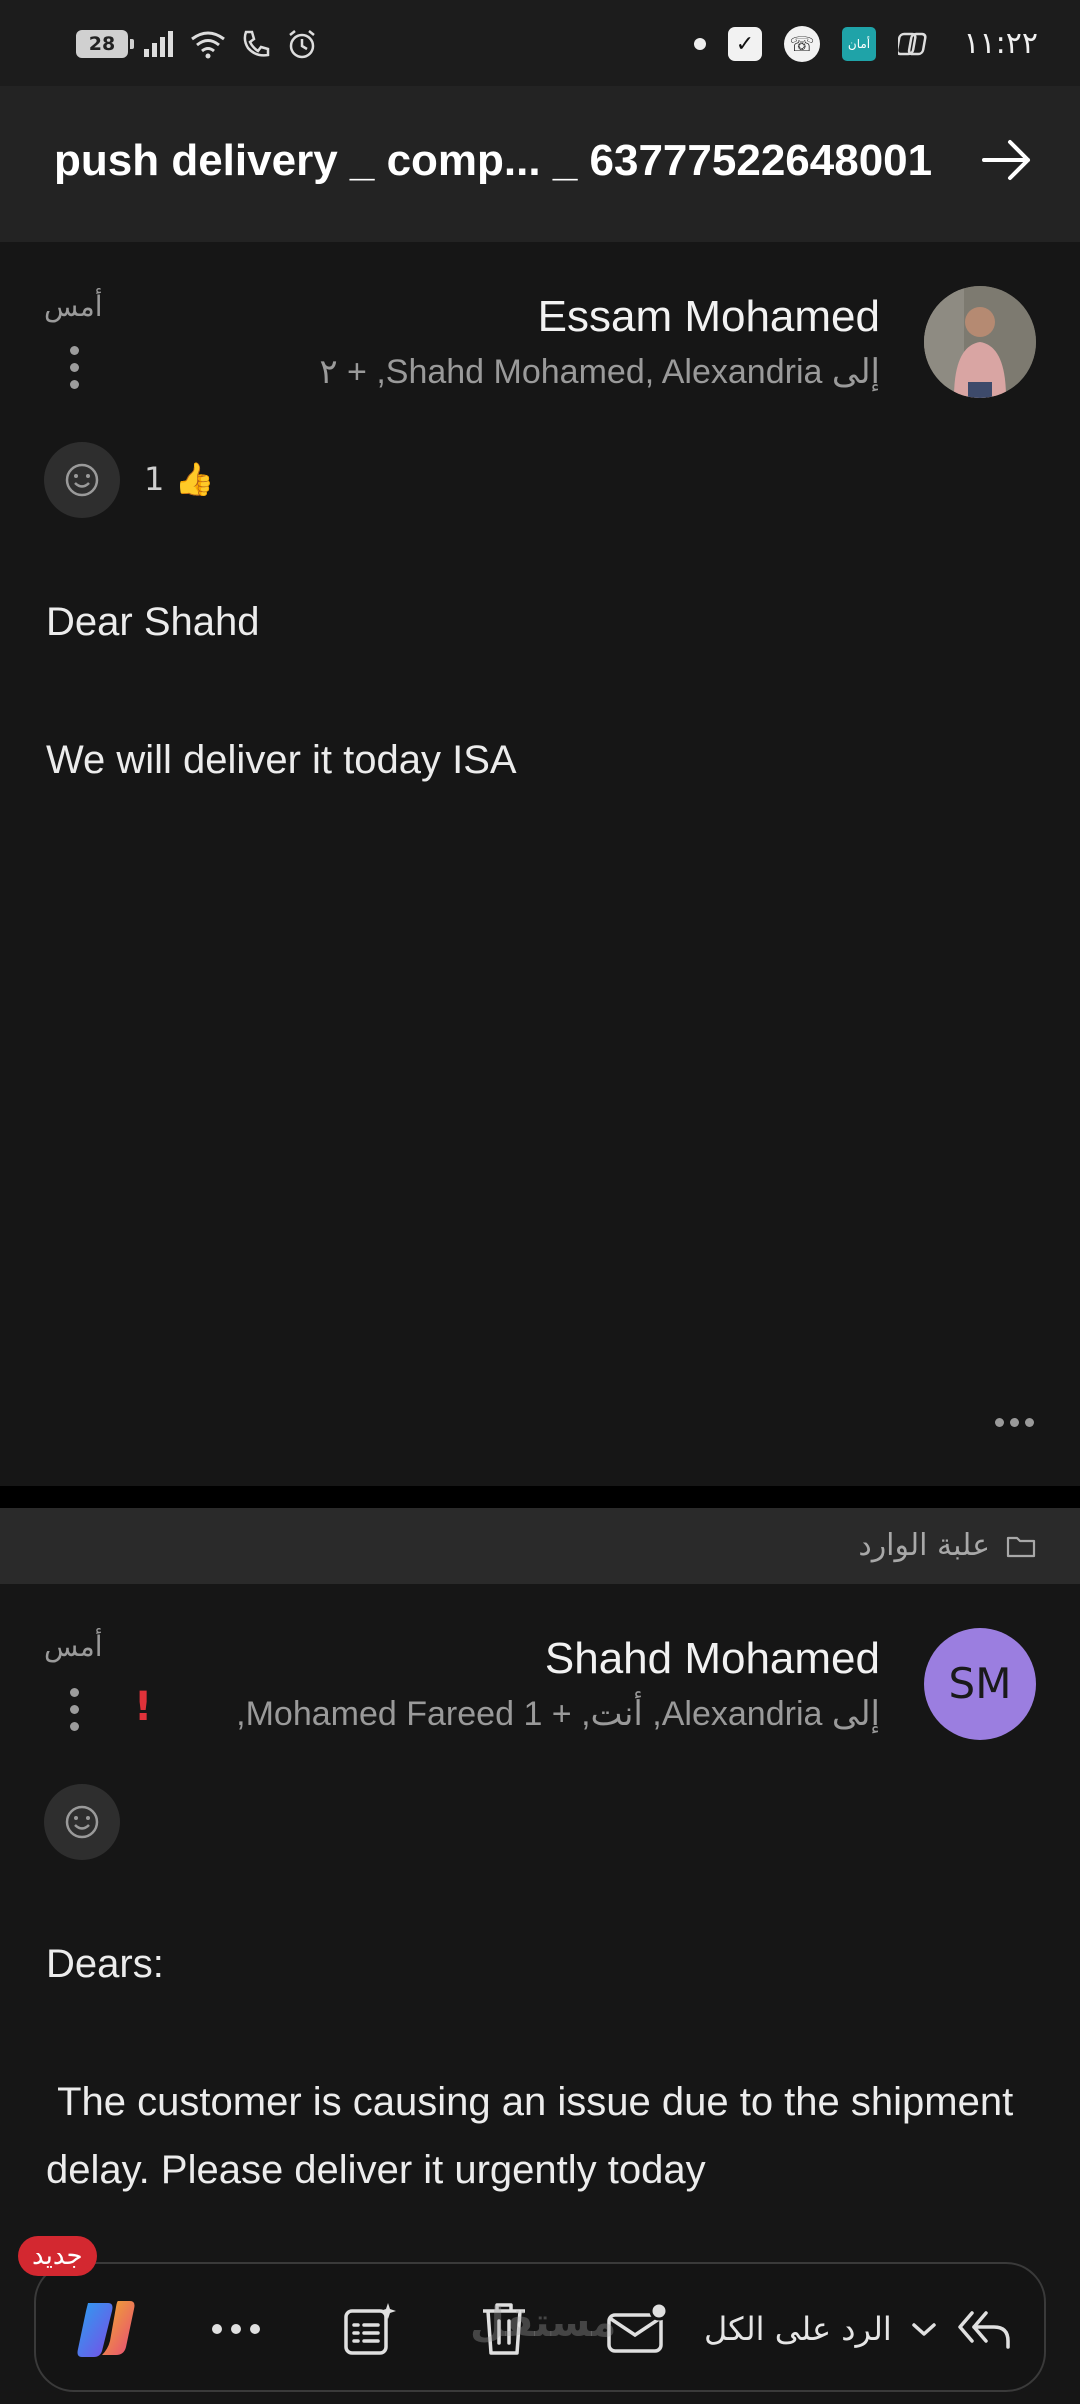 This screenshot has width=1080, height=2404. Describe the element at coordinates (540, 1497) in the screenshot. I see `message-separator` at that location.